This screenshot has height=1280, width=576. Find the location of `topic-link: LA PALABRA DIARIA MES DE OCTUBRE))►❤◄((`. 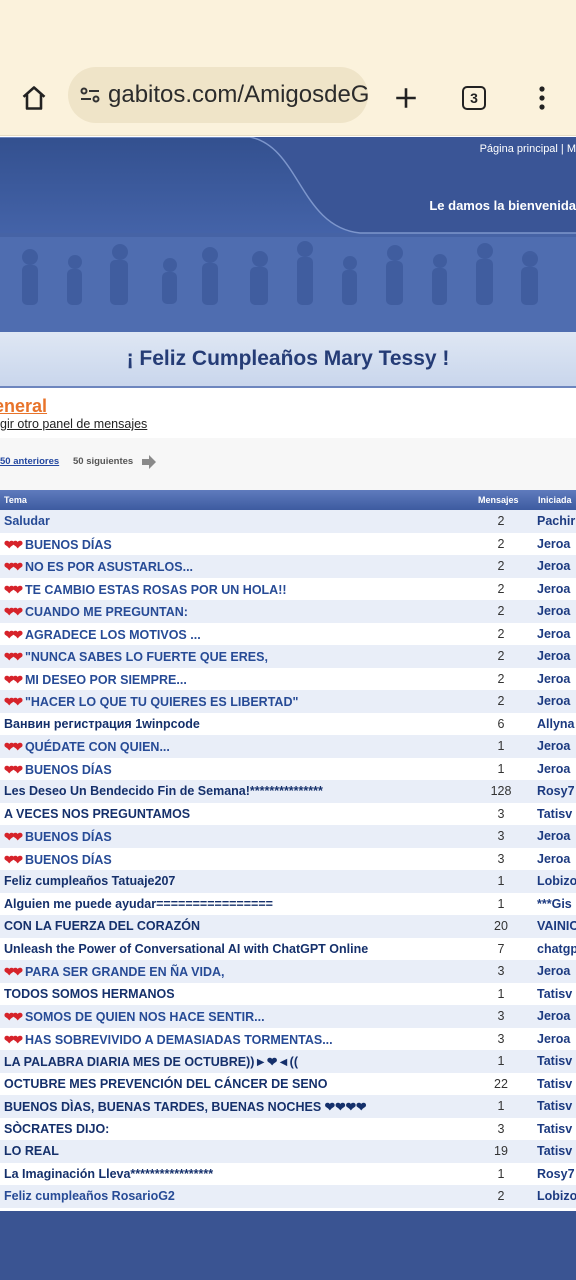

topic-link: LA PALABRA DIARIA MES DE OCTUBRE))►❤◄(( is located at coordinates (151, 1061).